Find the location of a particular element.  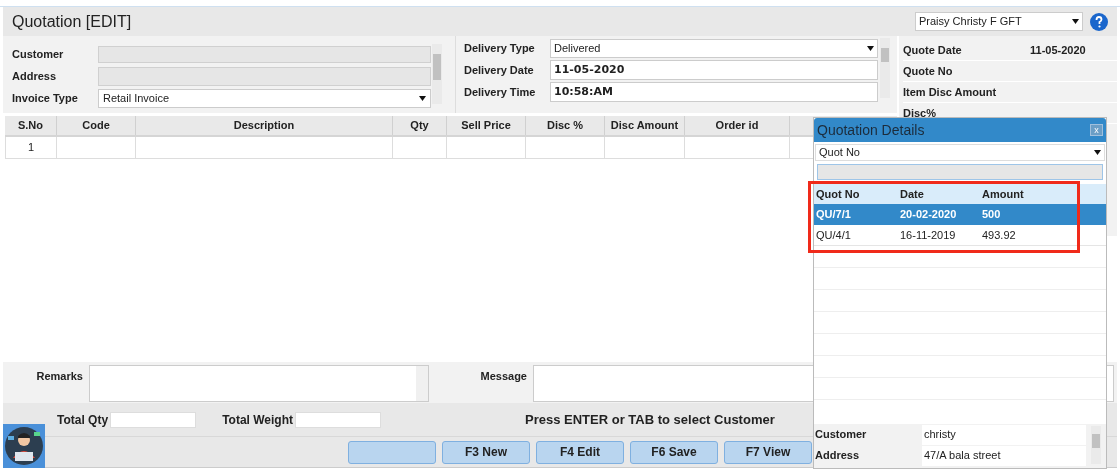

column-header: Disc Amount is located at coordinates (645, 125).